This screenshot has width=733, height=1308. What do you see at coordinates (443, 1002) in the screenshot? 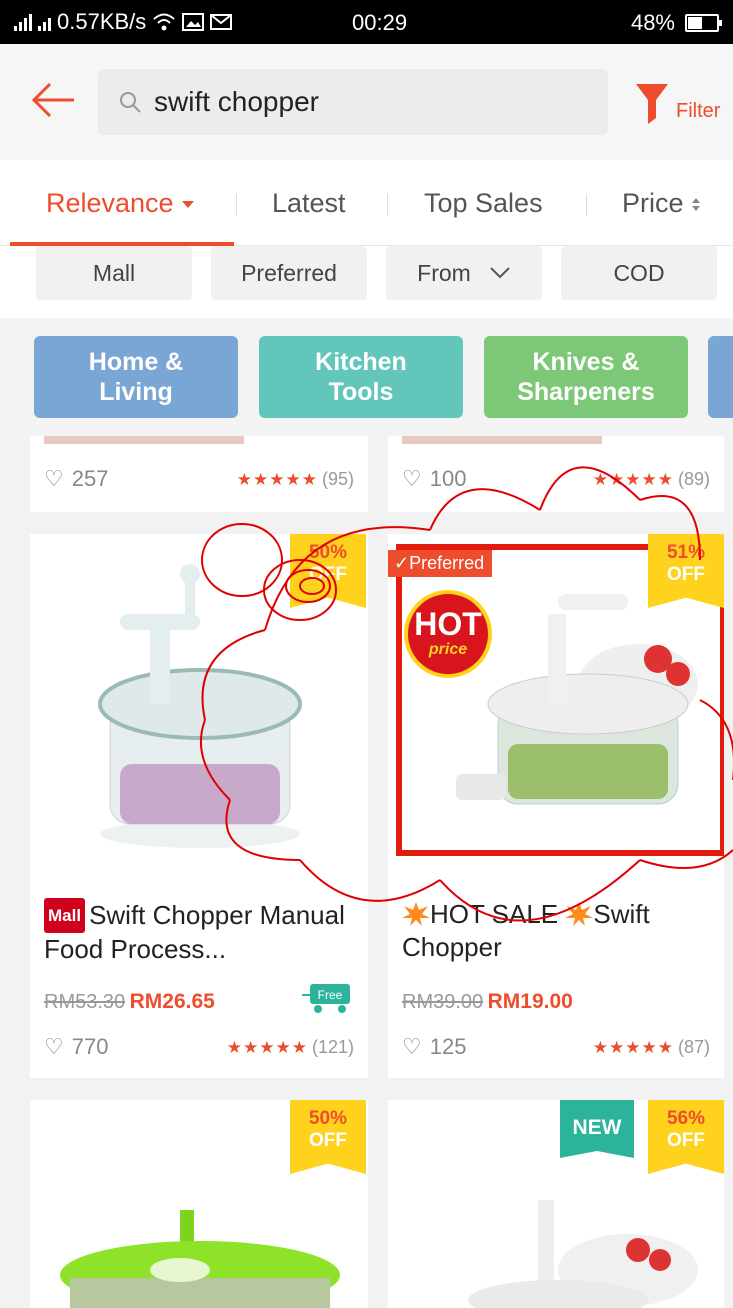
I see `original-price: RM39.00` at bounding box center [443, 1002].